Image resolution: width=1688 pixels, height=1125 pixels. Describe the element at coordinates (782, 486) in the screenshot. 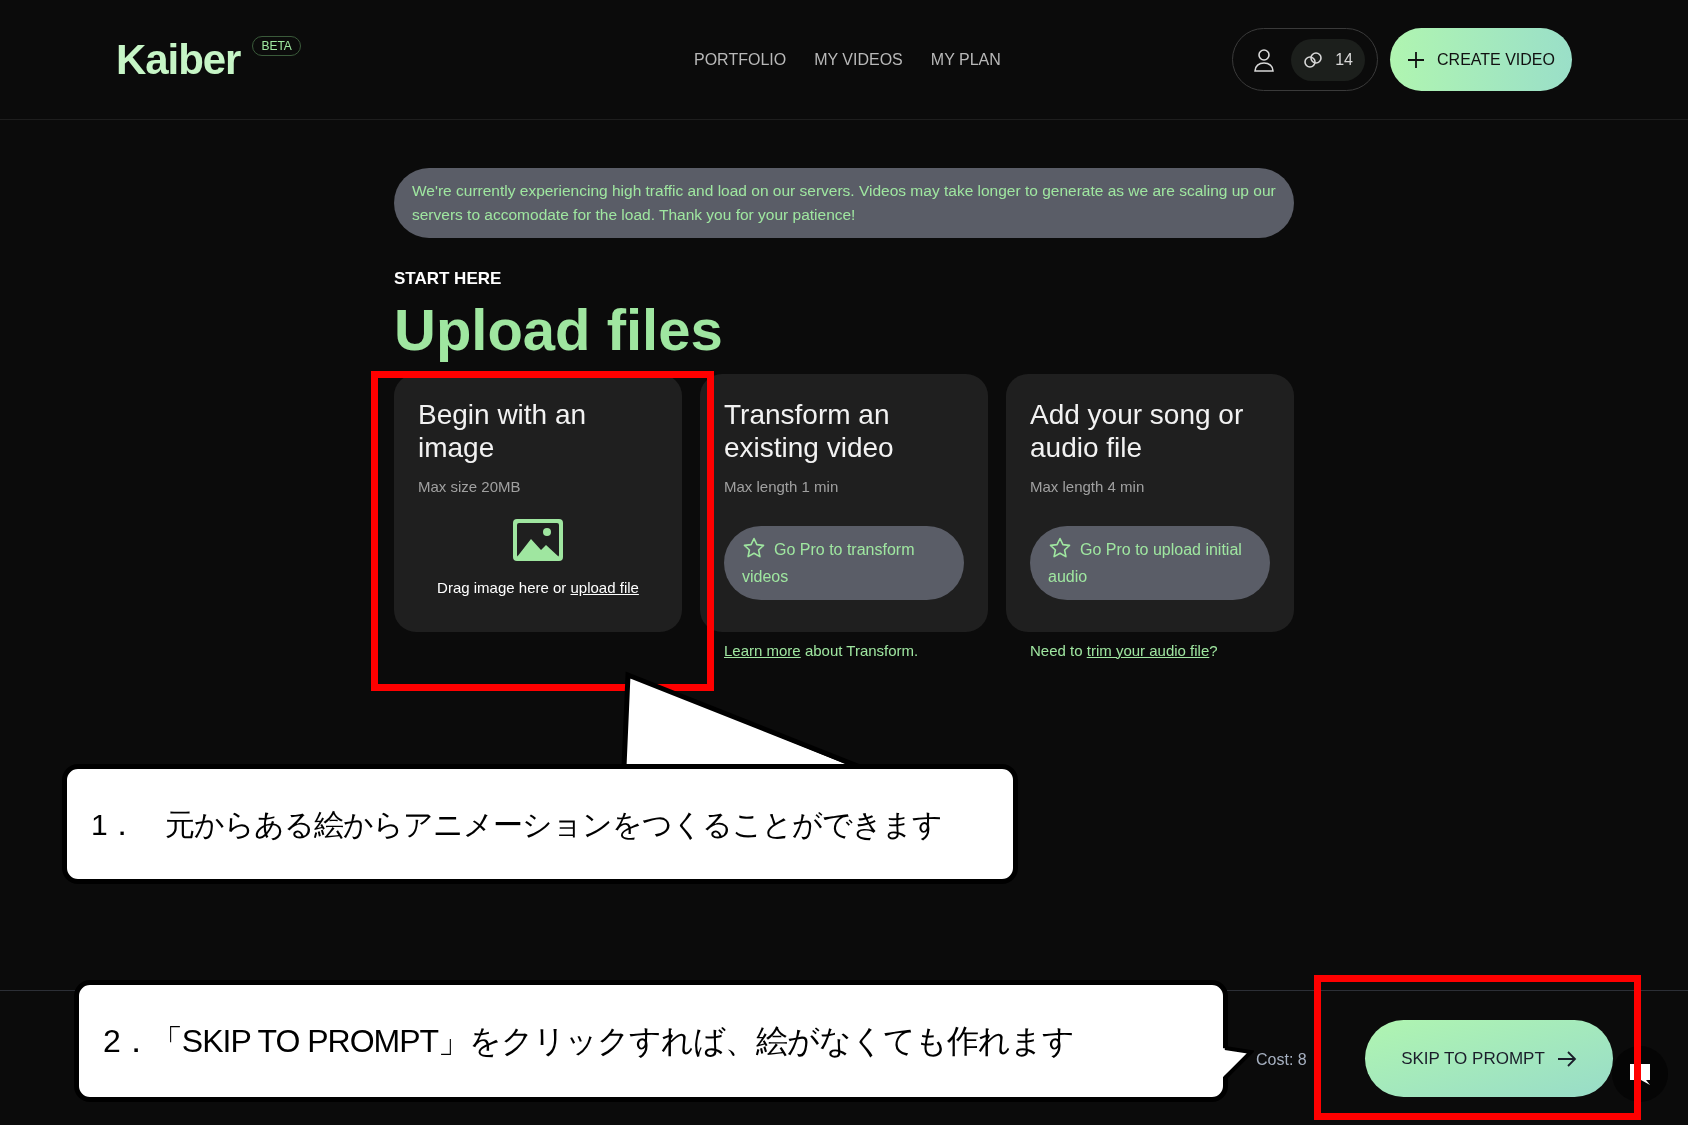

I see `card-subtitle: Max length 1 min` at that location.